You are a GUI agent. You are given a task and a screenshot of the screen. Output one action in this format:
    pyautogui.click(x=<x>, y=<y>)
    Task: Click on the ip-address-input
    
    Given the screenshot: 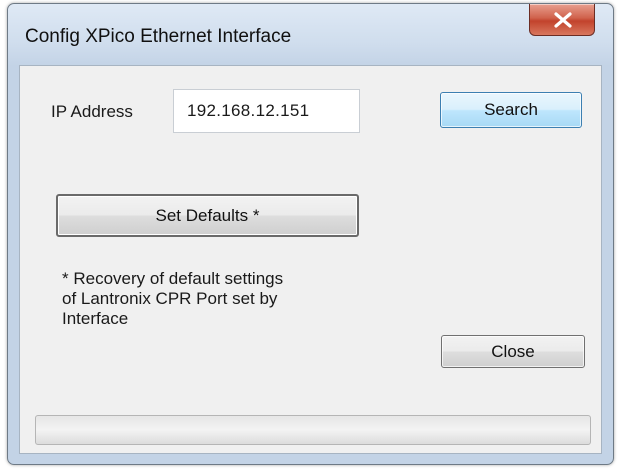 What is the action you would take?
    pyautogui.click(x=266, y=111)
    